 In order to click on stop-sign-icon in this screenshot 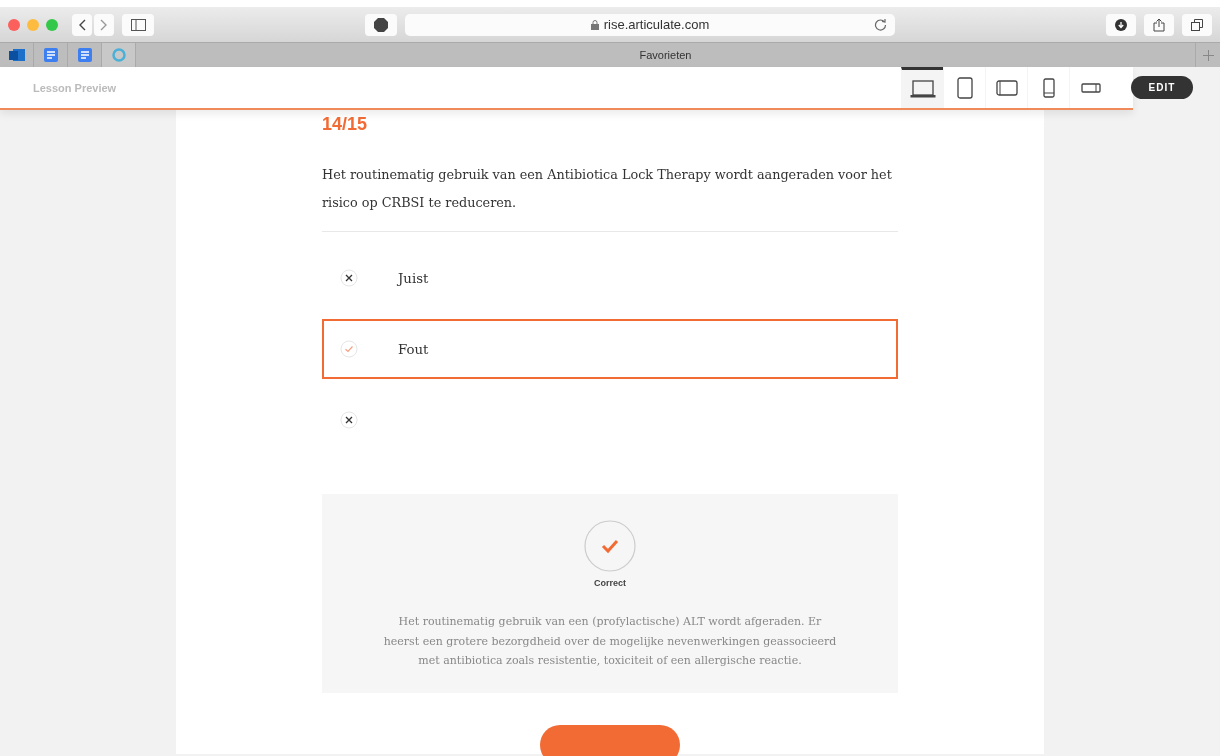, I will do `click(381, 24)`.